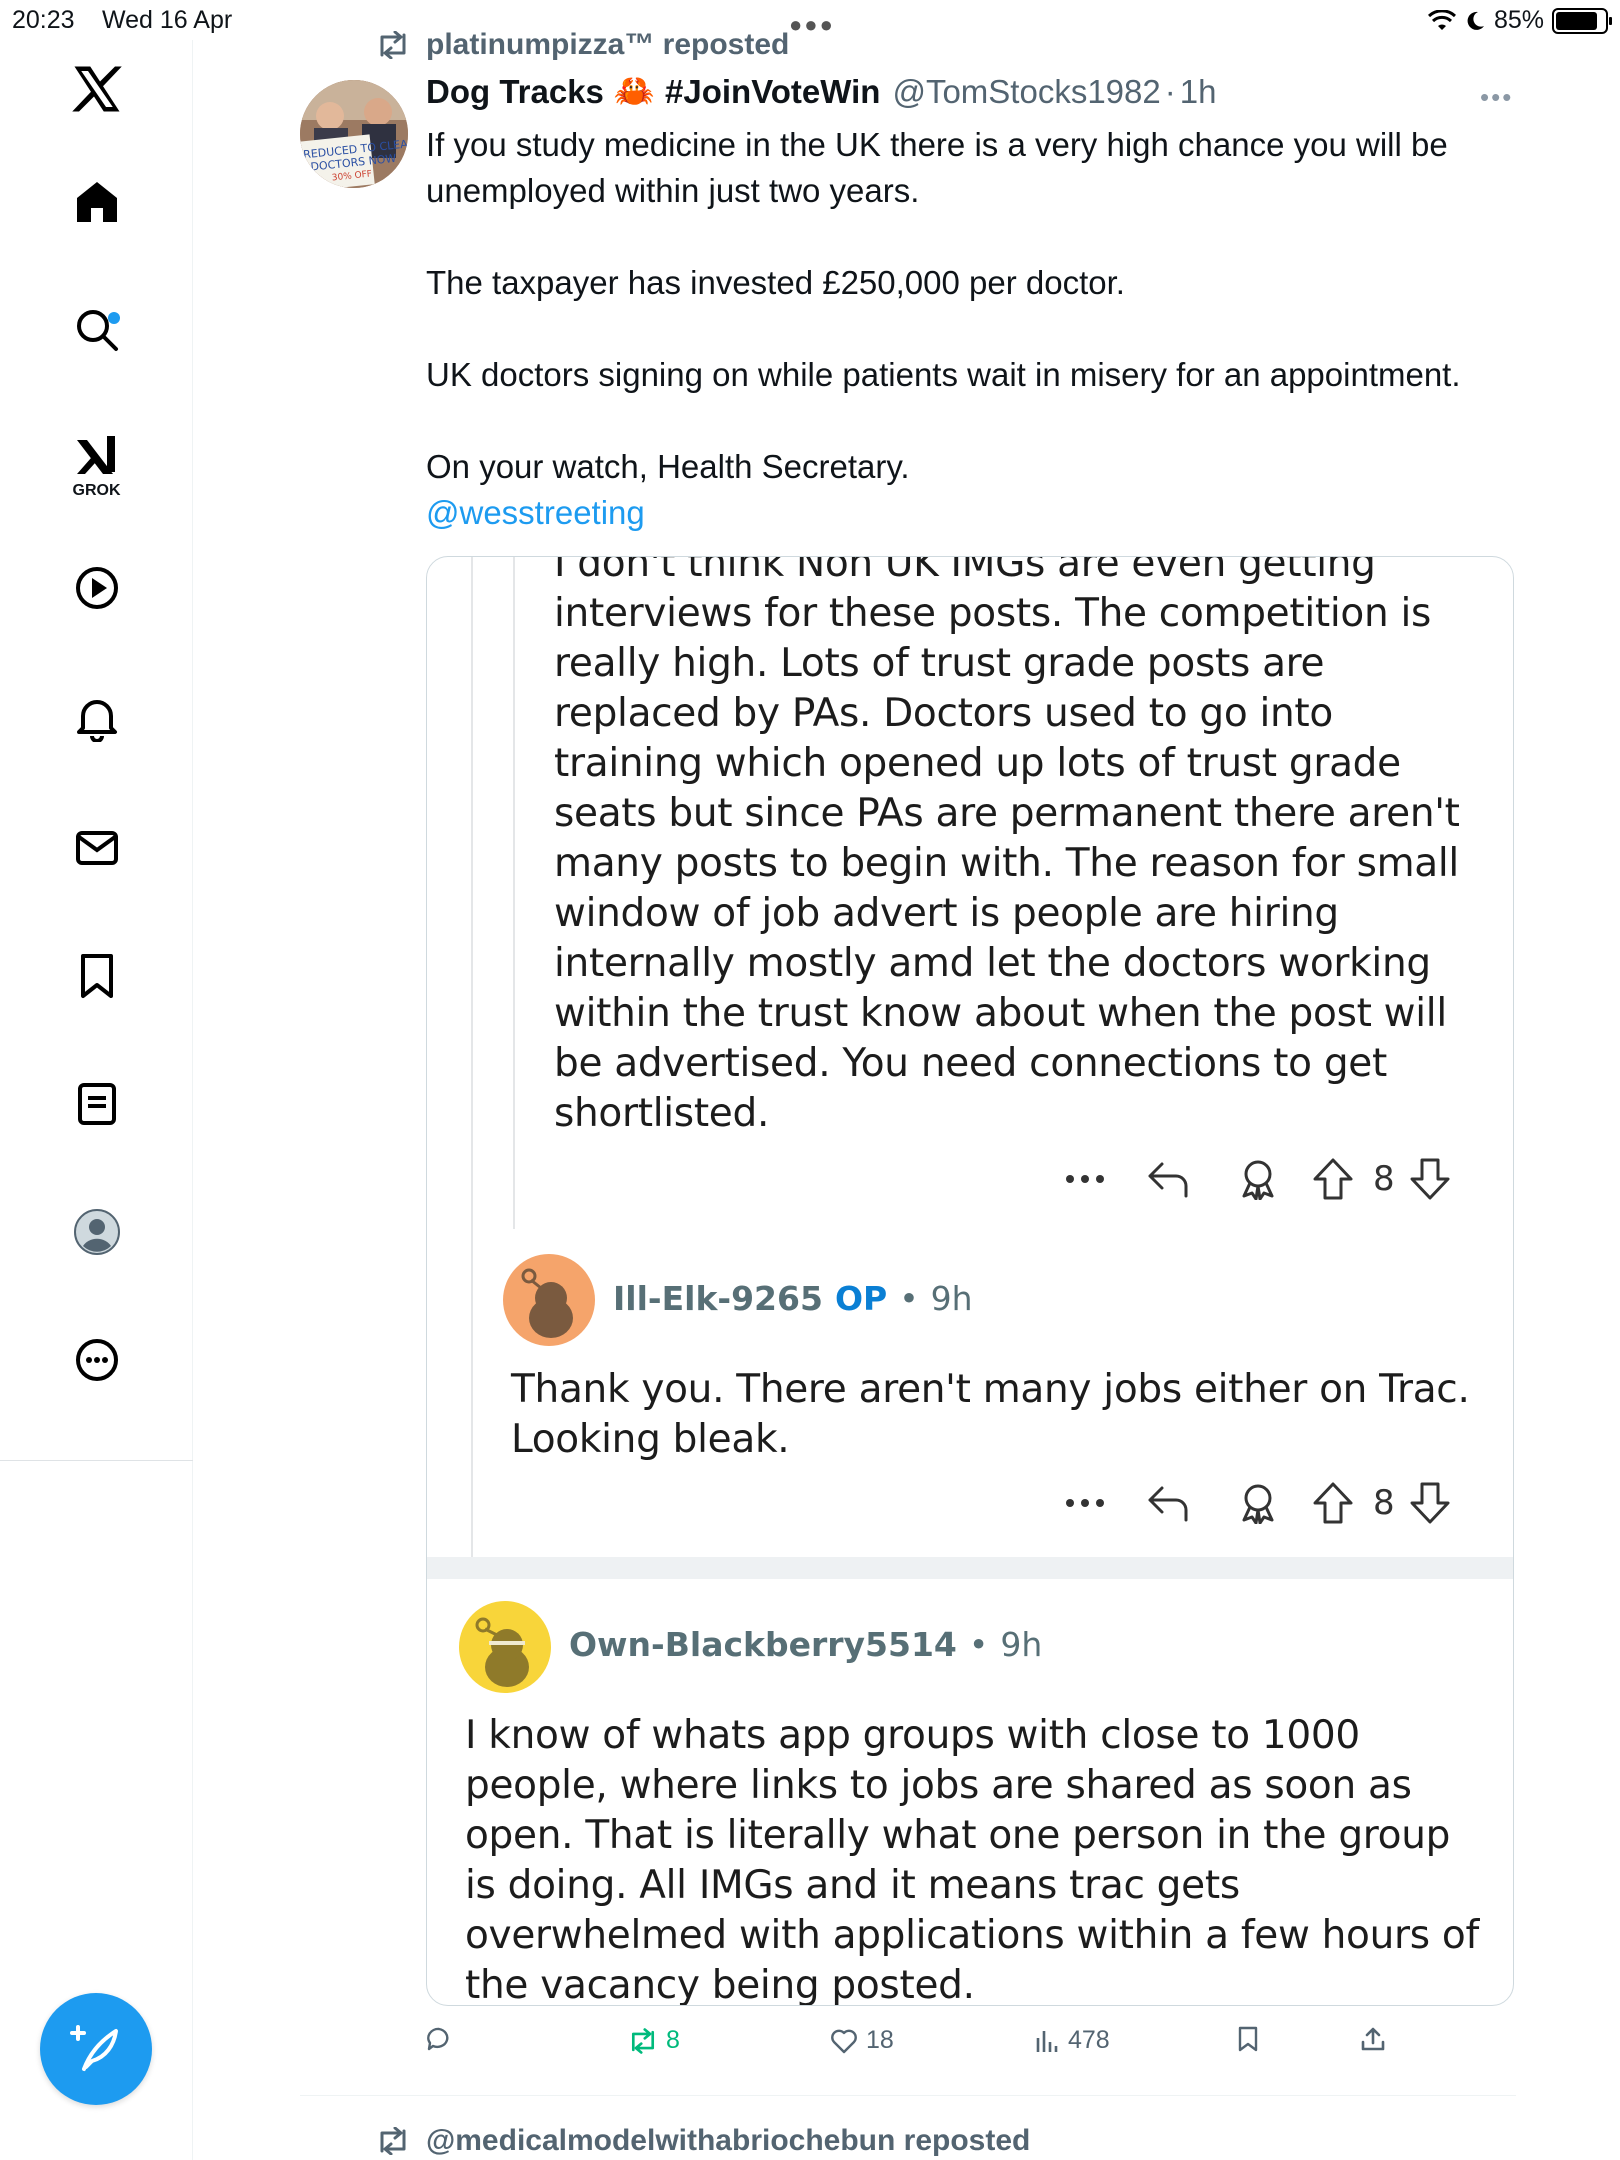  I want to click on sidebar-item-video, so click(96, 588).